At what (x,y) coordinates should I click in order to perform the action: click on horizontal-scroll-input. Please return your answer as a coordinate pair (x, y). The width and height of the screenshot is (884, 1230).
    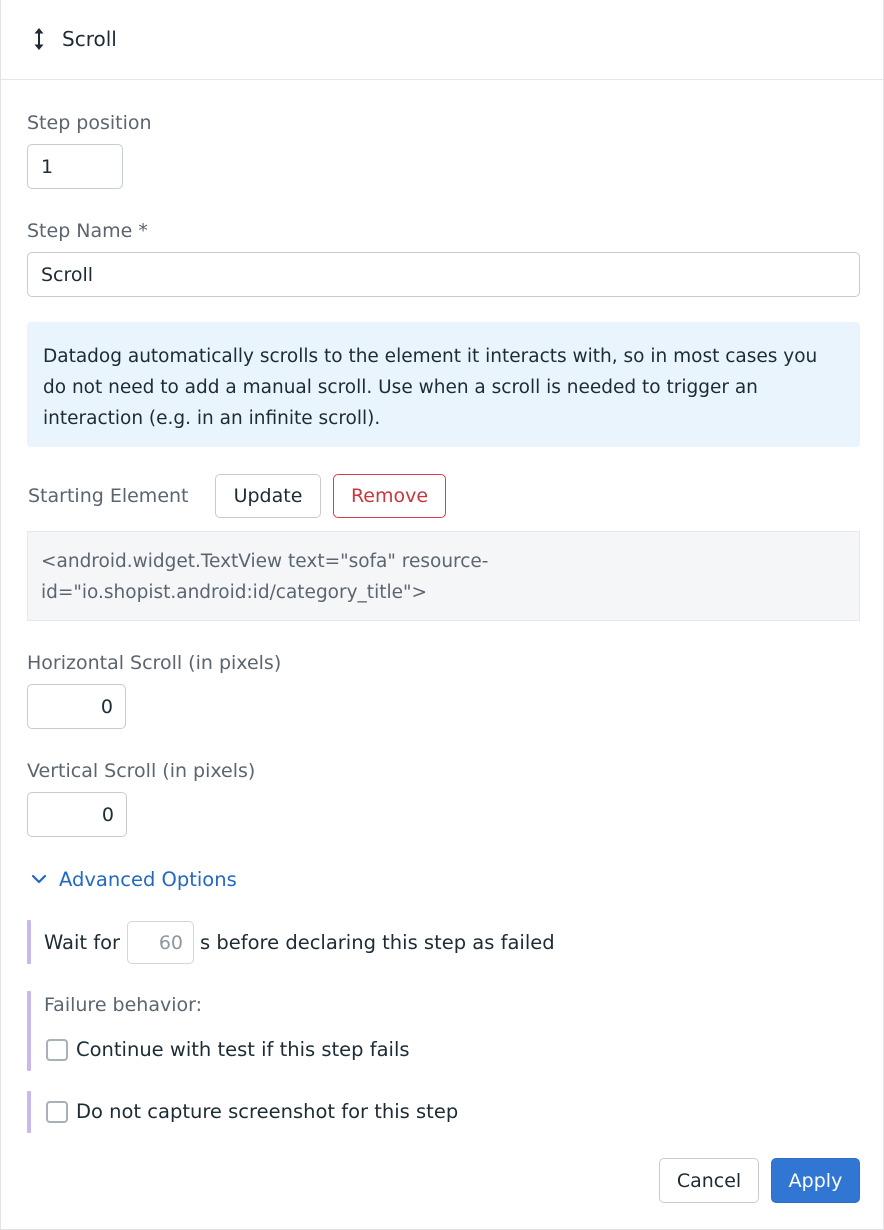
    Looking at the image, I should click on (76, 706).